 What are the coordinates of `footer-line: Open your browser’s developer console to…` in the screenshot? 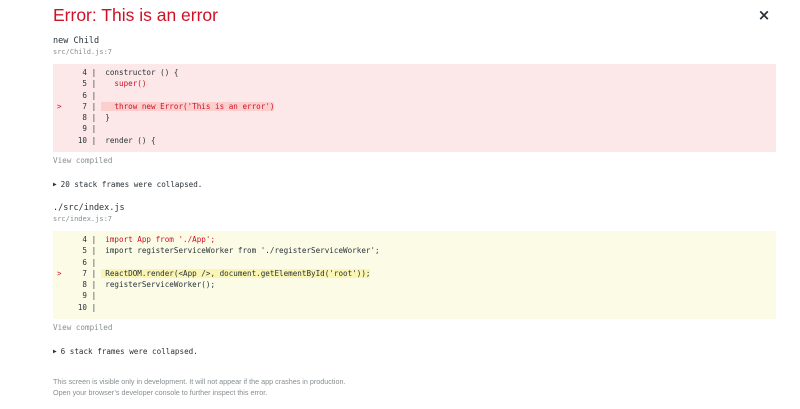 It's located at (160, 392).